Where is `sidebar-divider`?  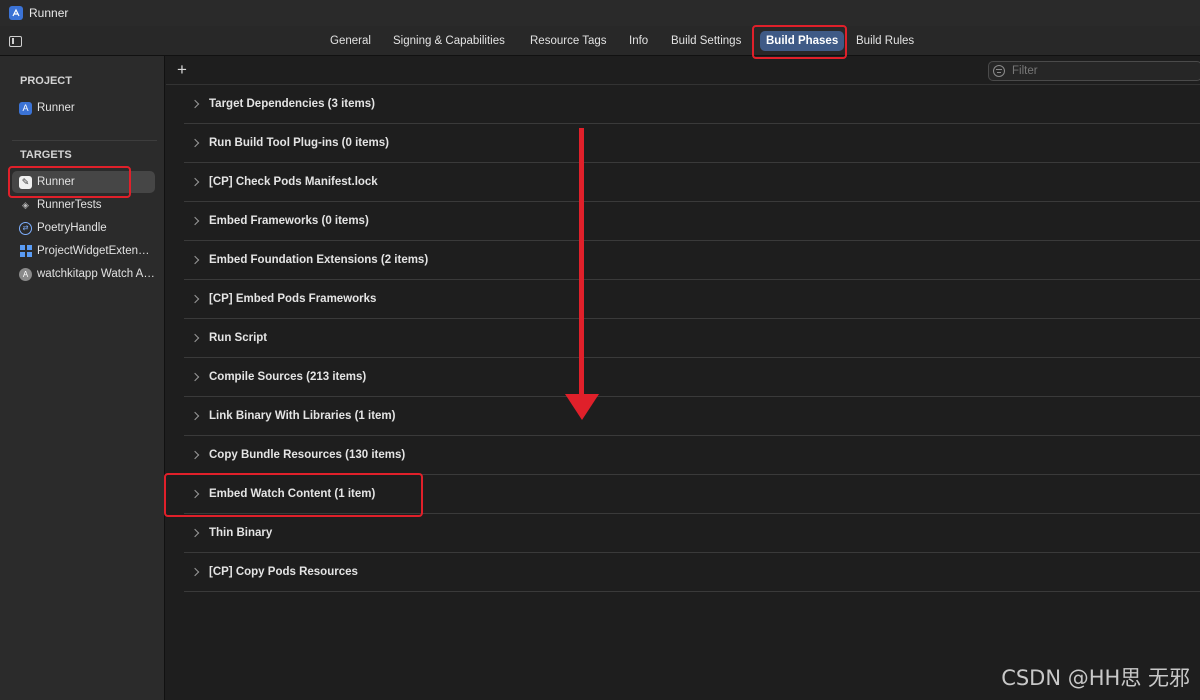 sidebar-divider is located at coordinates (84, 140).